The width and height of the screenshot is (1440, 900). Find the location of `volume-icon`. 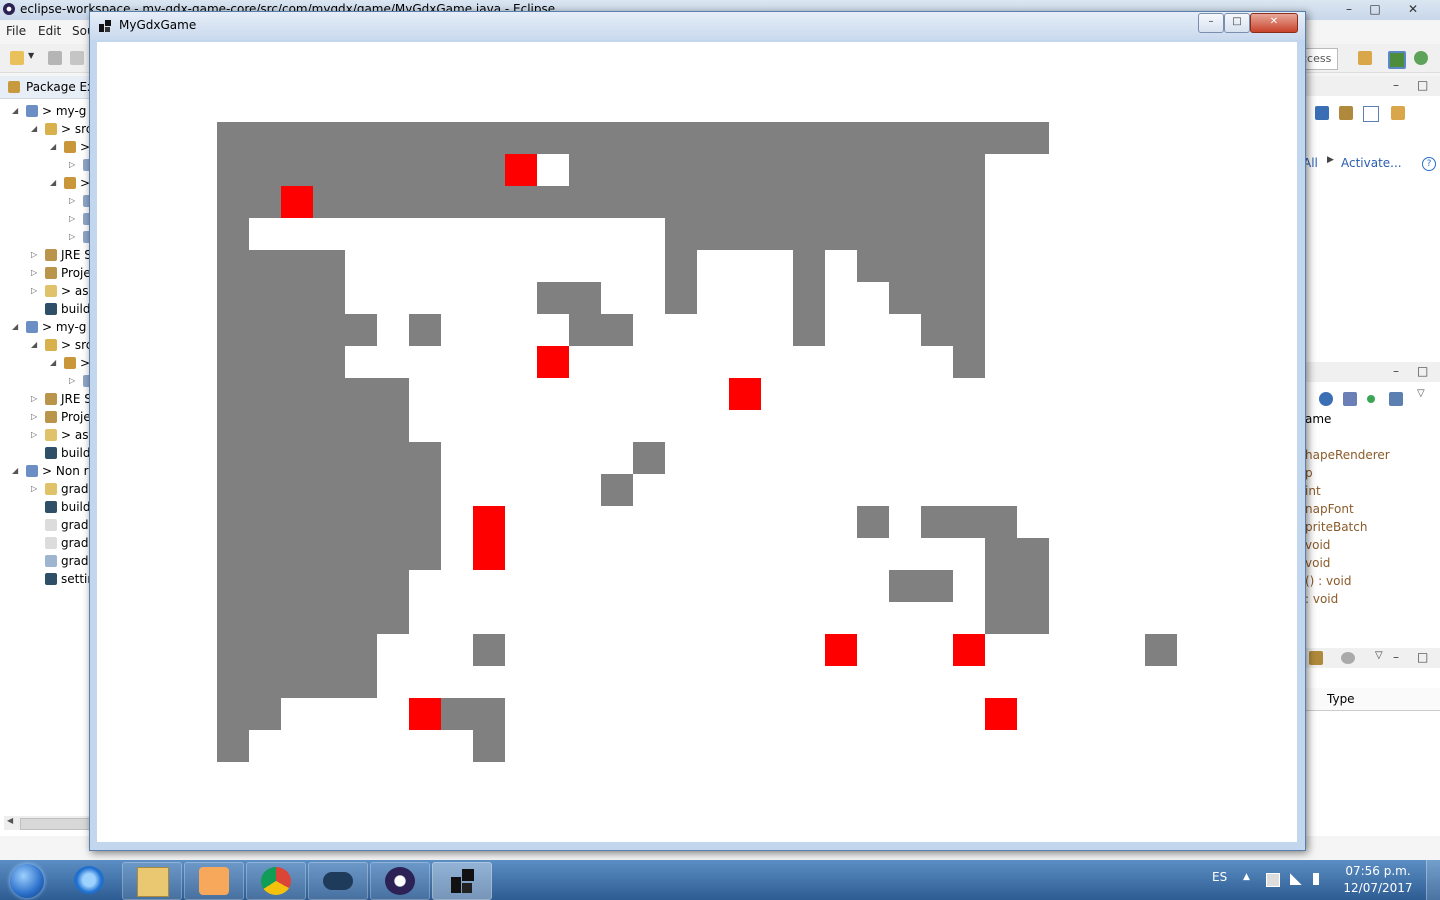

volume-icon is located at coordinates (1319, 879).